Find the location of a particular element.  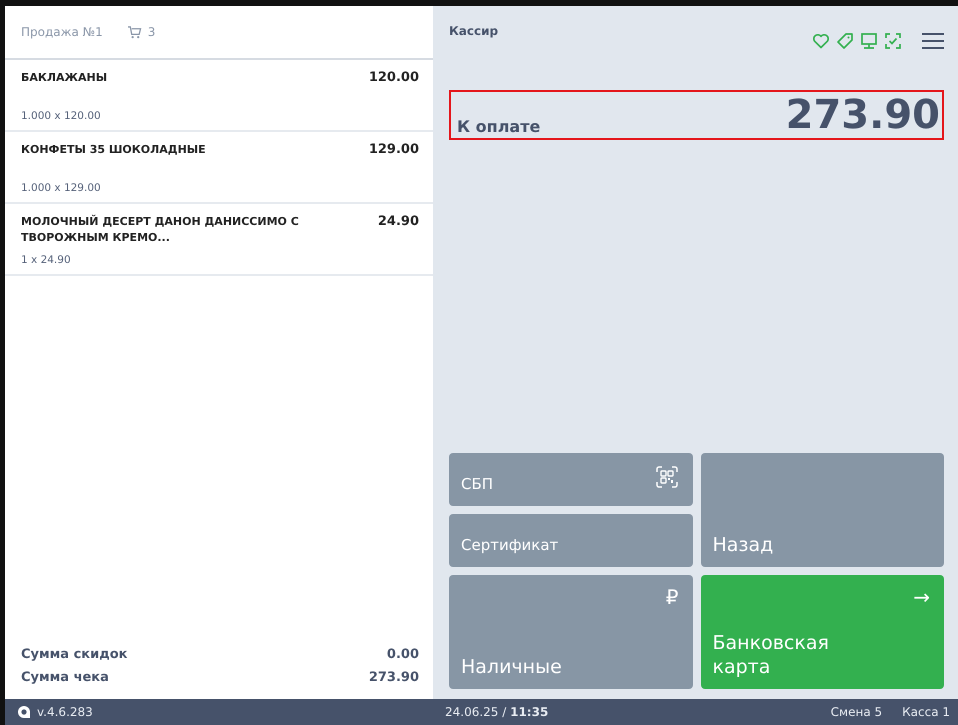

scan-check-icon is located at coordinates (893, 41).